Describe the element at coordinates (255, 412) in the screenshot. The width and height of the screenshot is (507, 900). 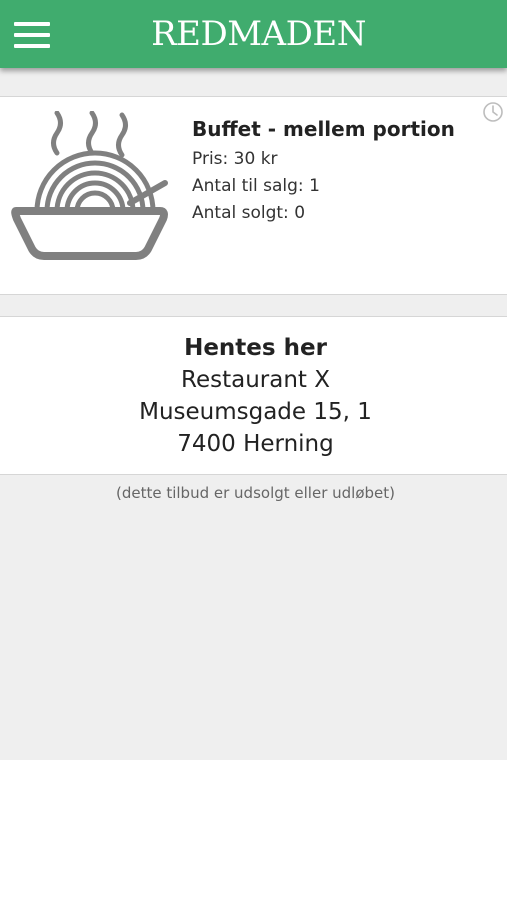
I see `pickup-street: Museumsgade 15, 1` at that location.